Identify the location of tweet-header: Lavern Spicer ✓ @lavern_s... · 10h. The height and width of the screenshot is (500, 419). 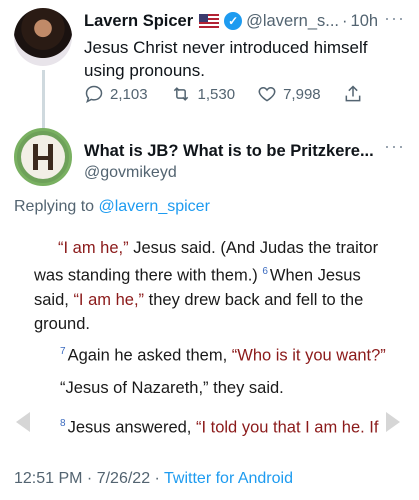
(231, 21).